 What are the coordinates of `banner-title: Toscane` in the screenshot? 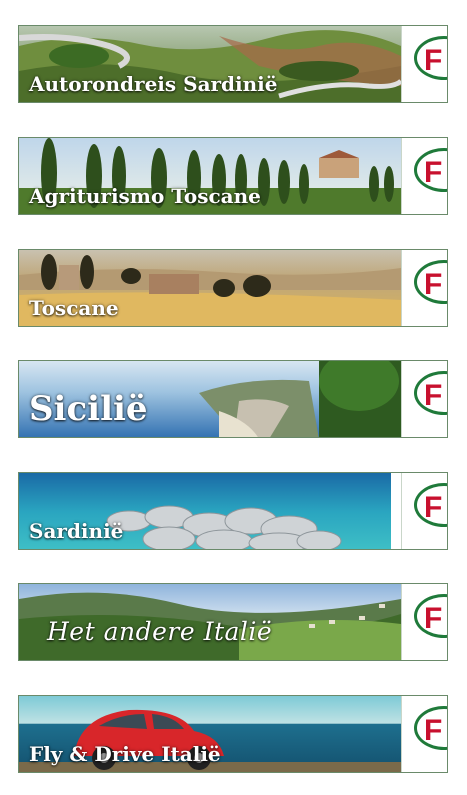 It's located at (74, 308).